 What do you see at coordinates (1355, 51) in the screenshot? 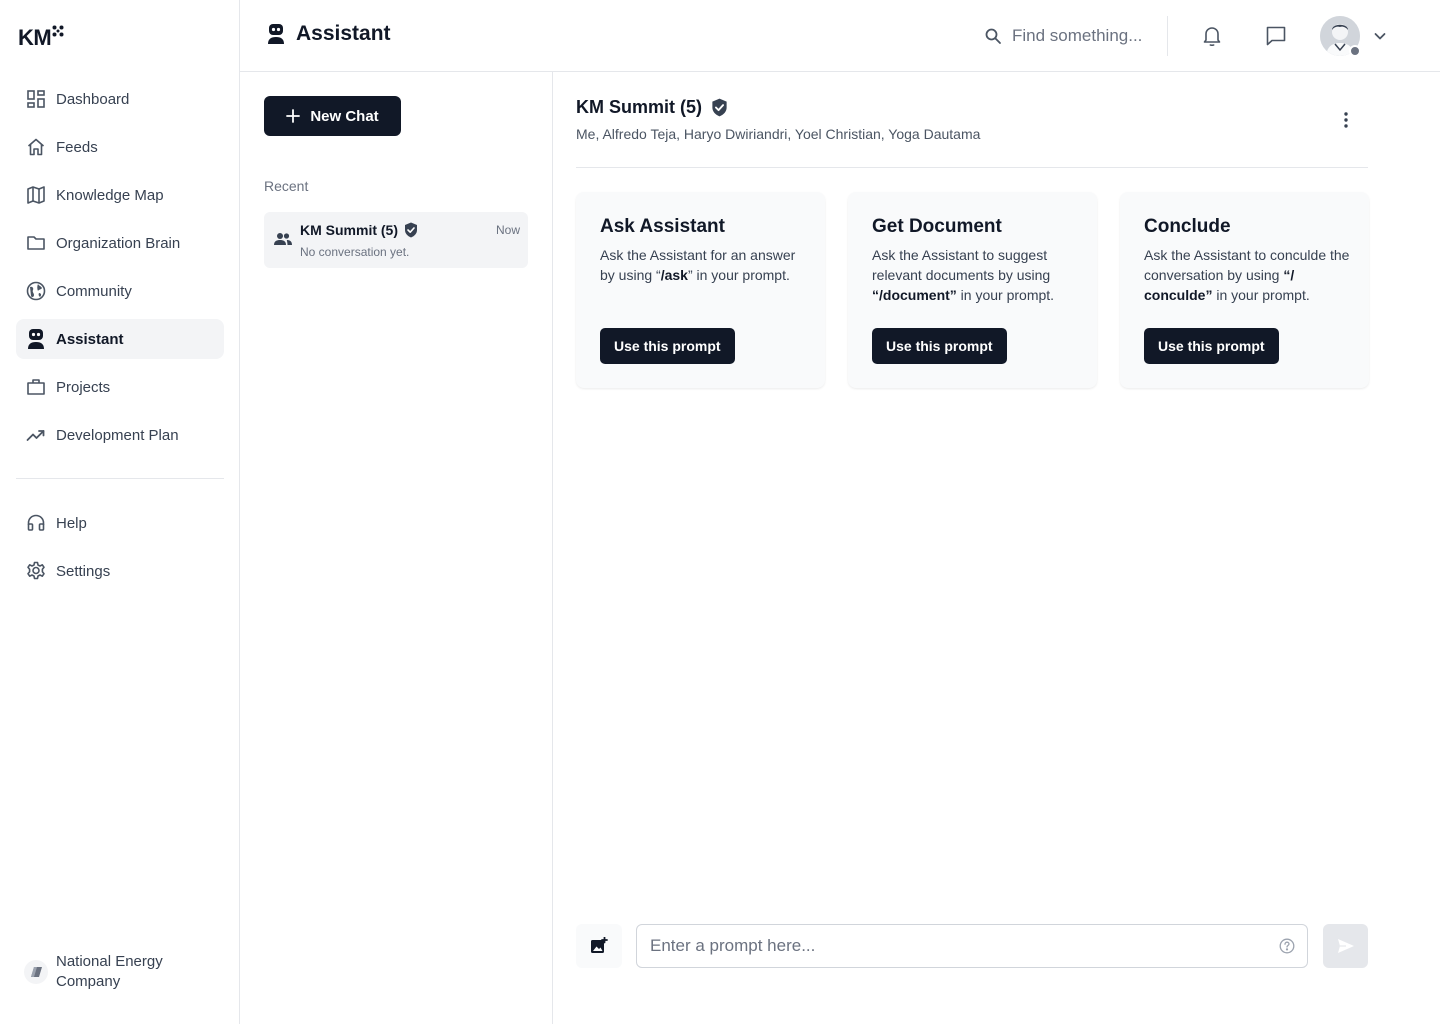
I see `presence-status-dot` at bounding box center [1355, 51].